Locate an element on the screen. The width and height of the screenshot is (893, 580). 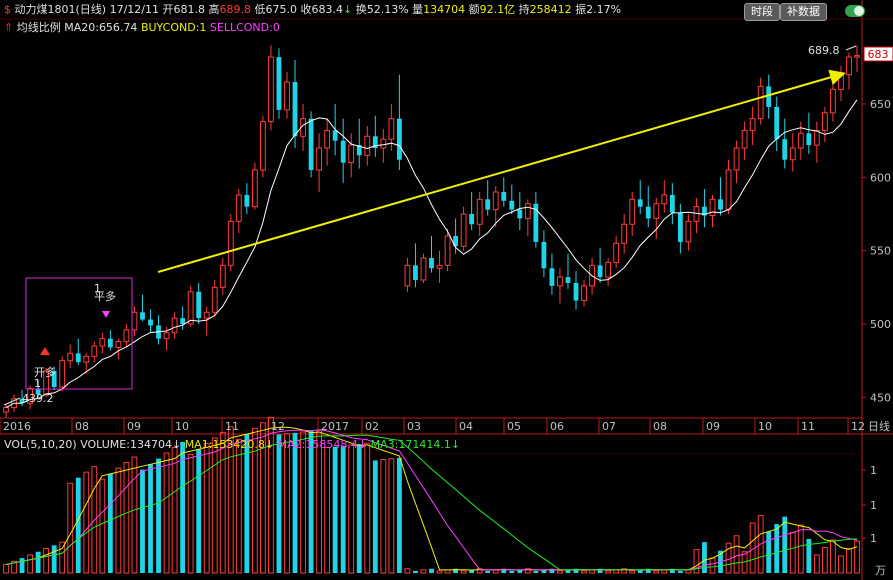
ma3-value: 171414.1 is located at coordinates (424, 444).